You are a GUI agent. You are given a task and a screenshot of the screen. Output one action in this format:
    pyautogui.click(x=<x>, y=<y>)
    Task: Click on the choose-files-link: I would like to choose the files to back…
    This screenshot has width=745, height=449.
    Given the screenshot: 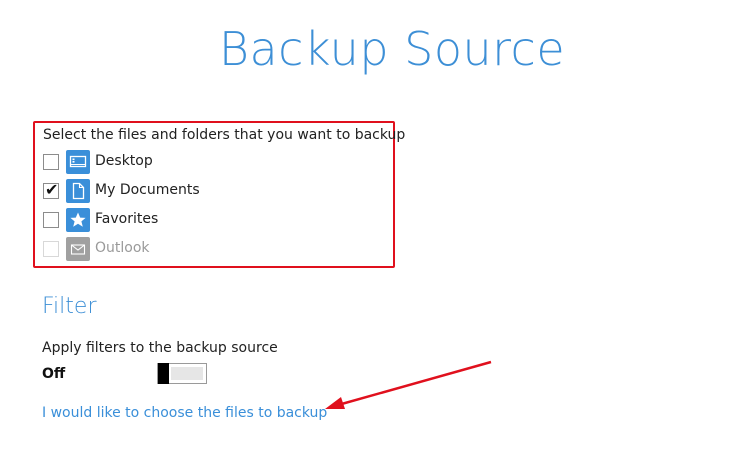 What is the action you would take?
    pyautogui.click(x=184, y=413)
    